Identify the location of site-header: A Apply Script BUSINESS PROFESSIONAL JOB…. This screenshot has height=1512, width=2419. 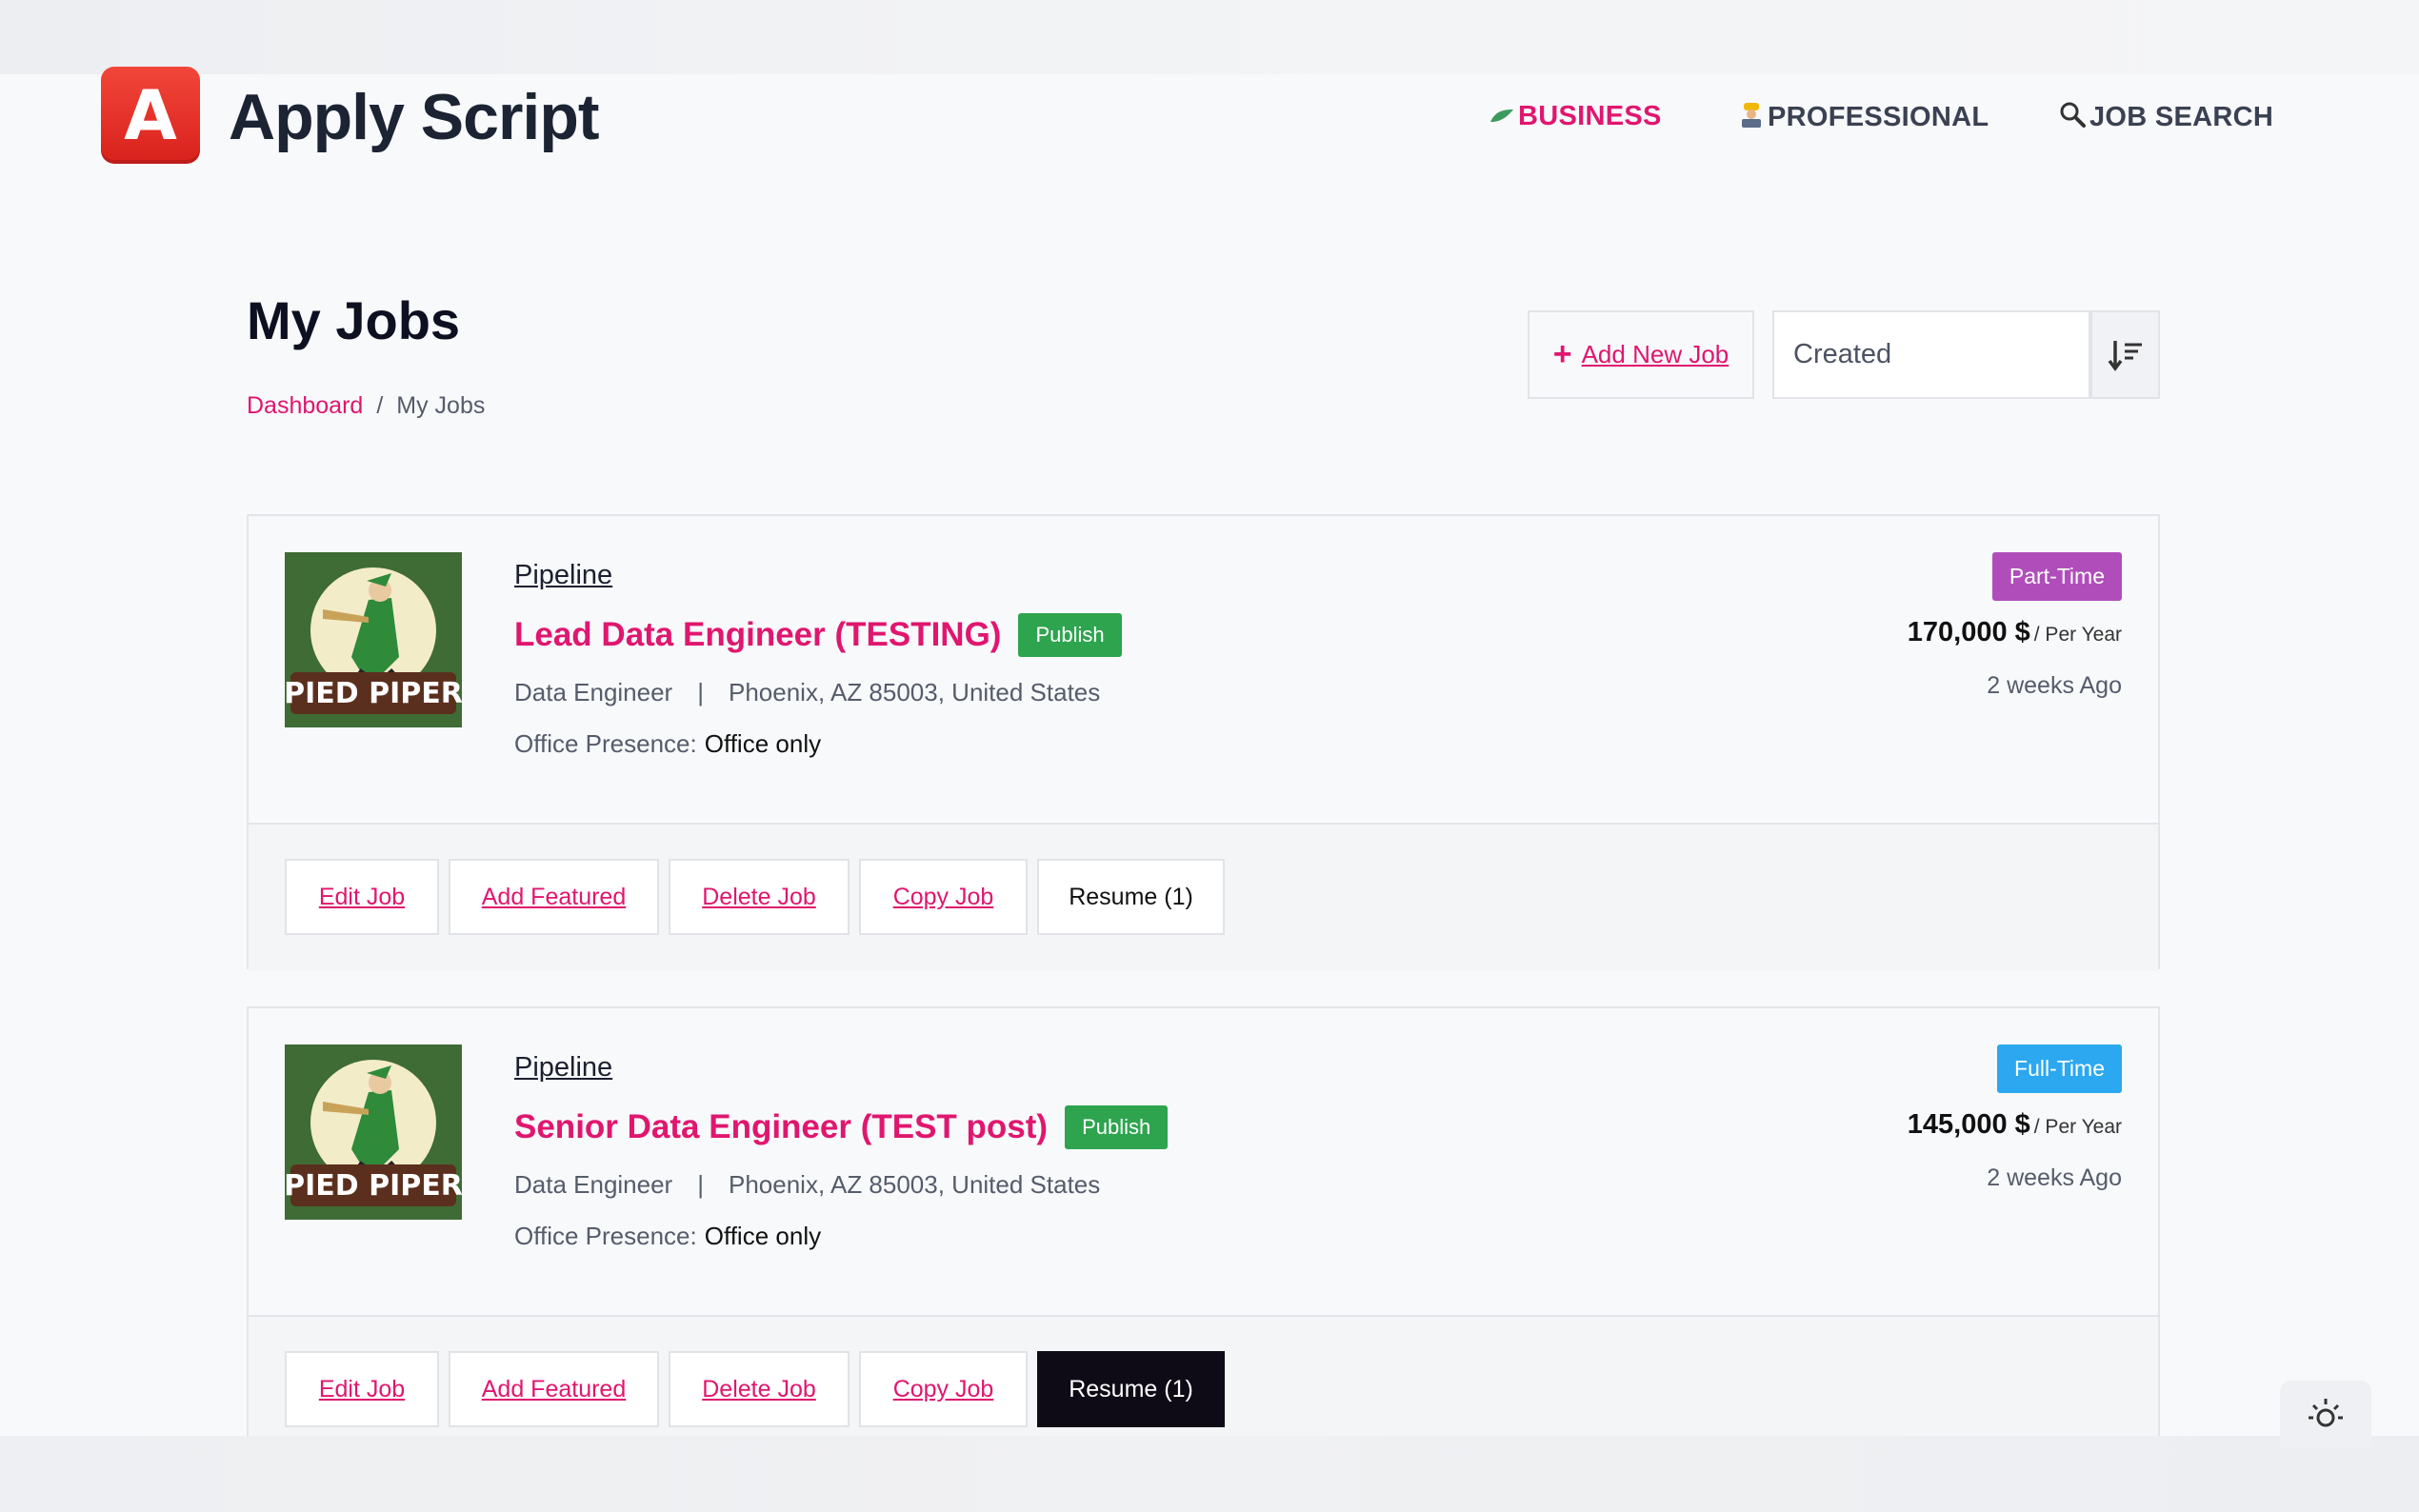
(1209, 119).